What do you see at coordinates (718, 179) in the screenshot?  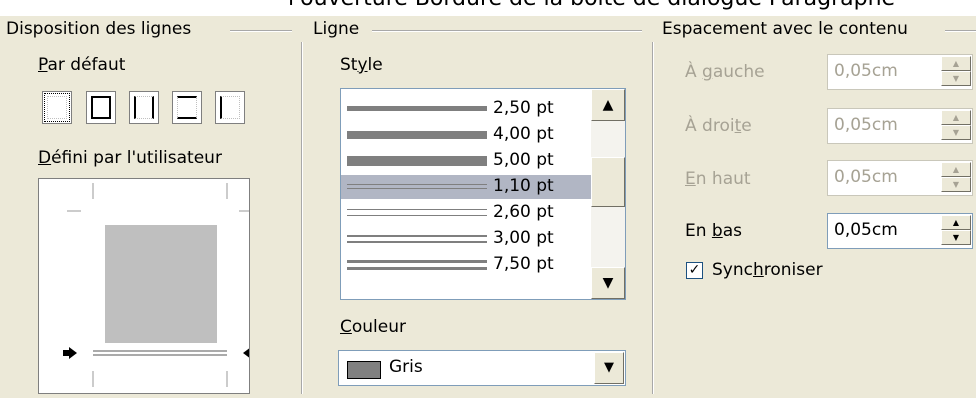 I see `haut-label: En haut` at bounding box center [718, 179].